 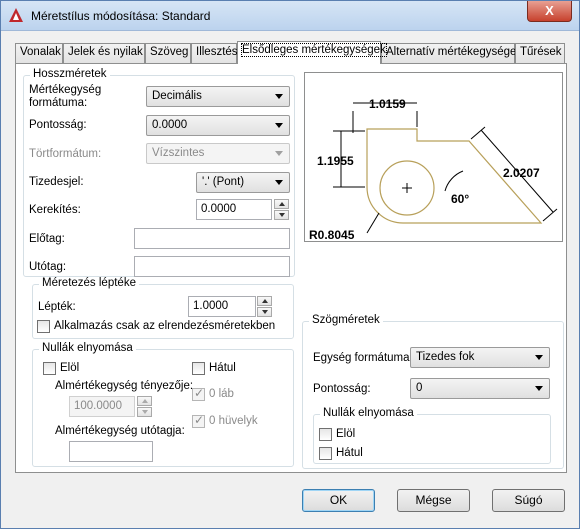 I want to click on tab-primary-units: Elsődleges mértékegységek, so click(x=312, y=52).